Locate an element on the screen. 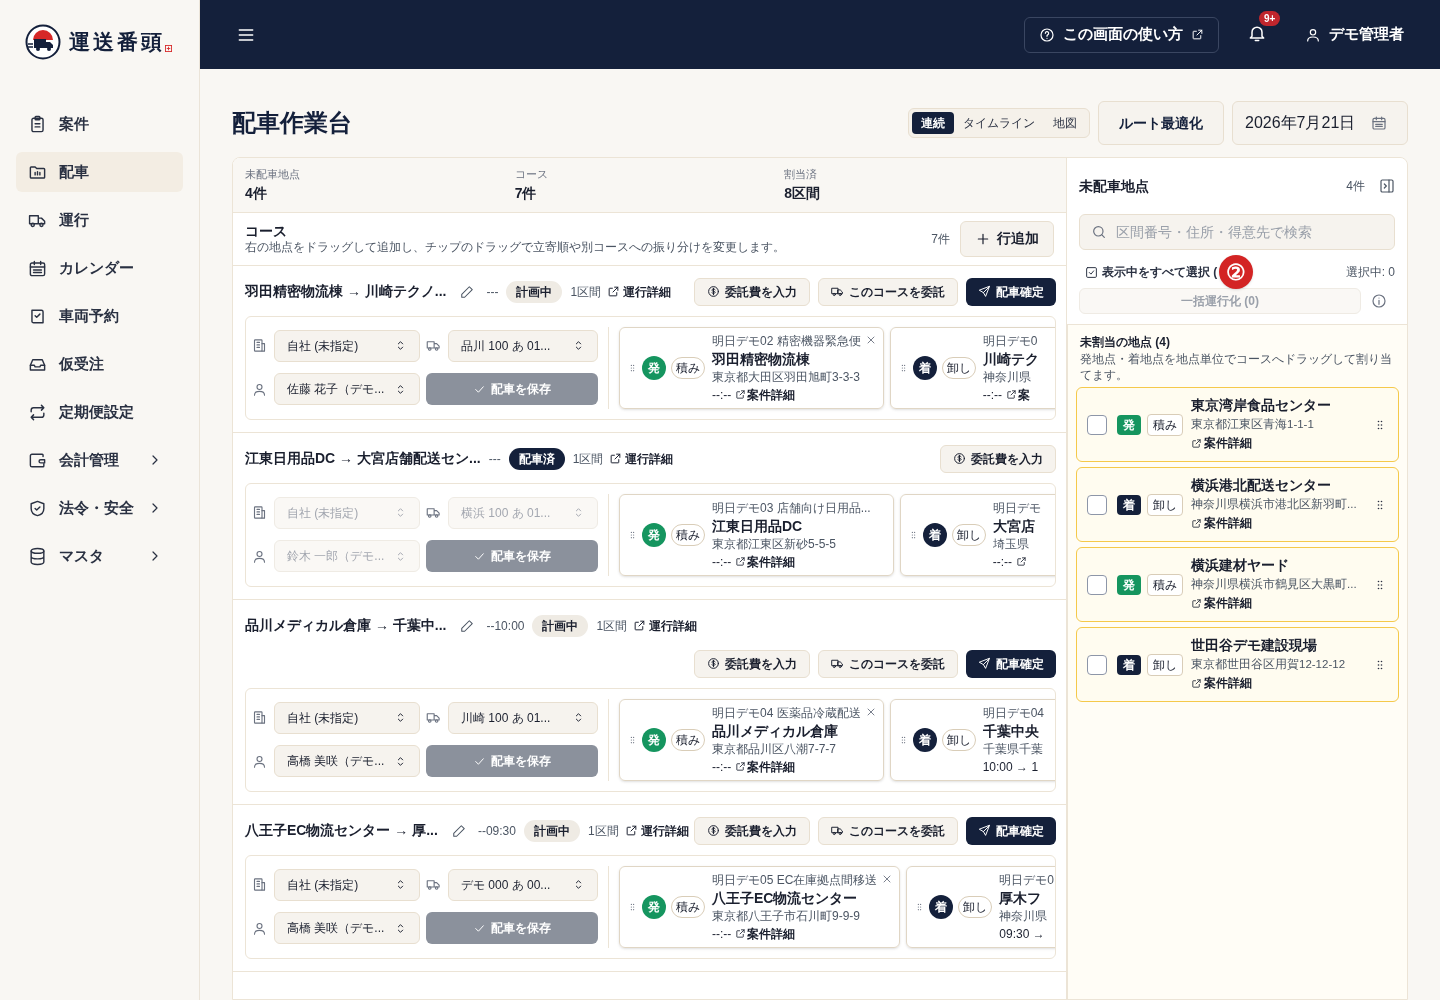 The image size is (1440, 1000). date-picker: 2026年7月21日 is located at coordinates (1320, 123).